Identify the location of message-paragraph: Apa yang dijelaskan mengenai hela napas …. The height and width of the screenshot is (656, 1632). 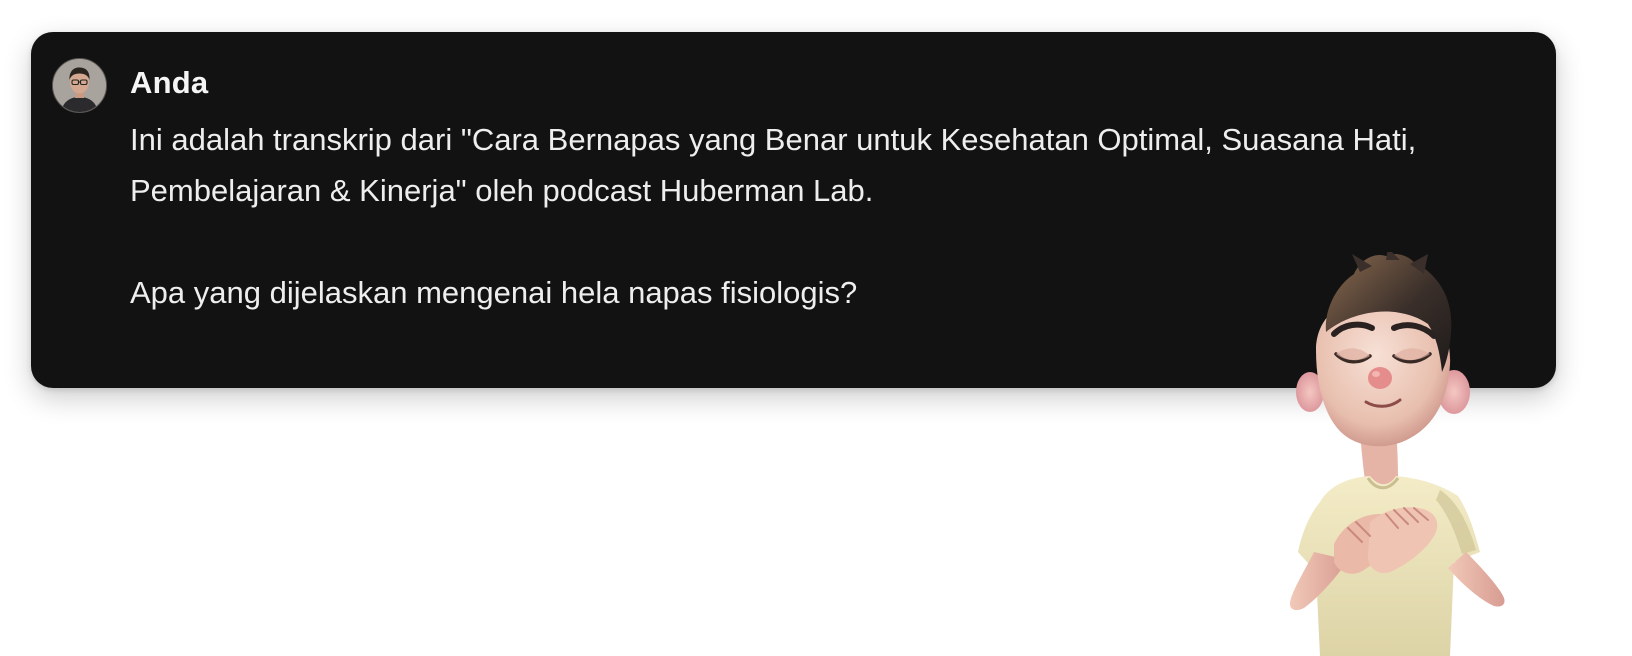
(494, 292).